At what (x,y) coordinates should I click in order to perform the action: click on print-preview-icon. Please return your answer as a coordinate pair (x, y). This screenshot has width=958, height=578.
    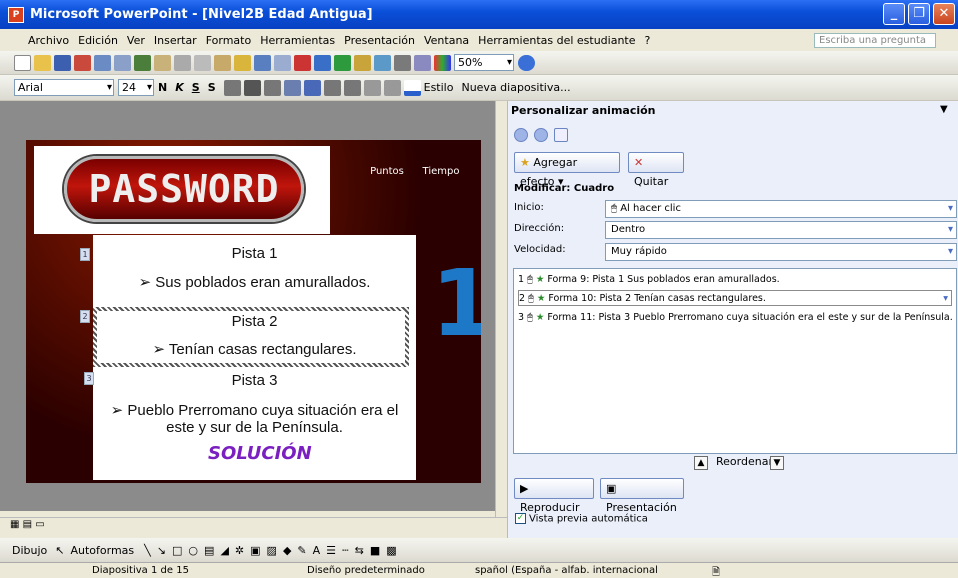
    Looking at the image, I should click on (122, 62).